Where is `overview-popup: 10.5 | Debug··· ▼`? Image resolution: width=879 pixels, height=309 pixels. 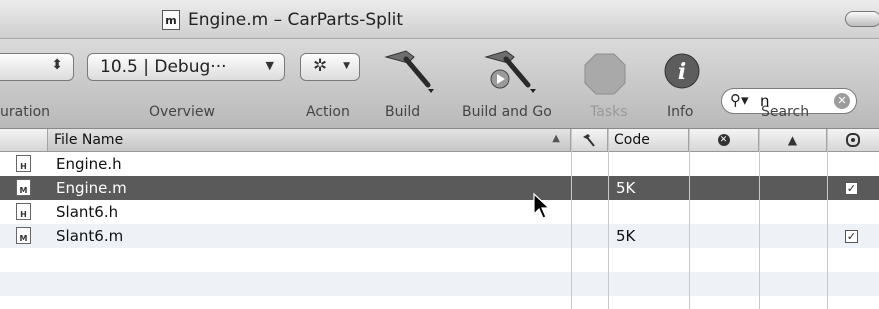
overview-popup: 10.5 | Debug··· ▼ is located at coordinates (186, 67).